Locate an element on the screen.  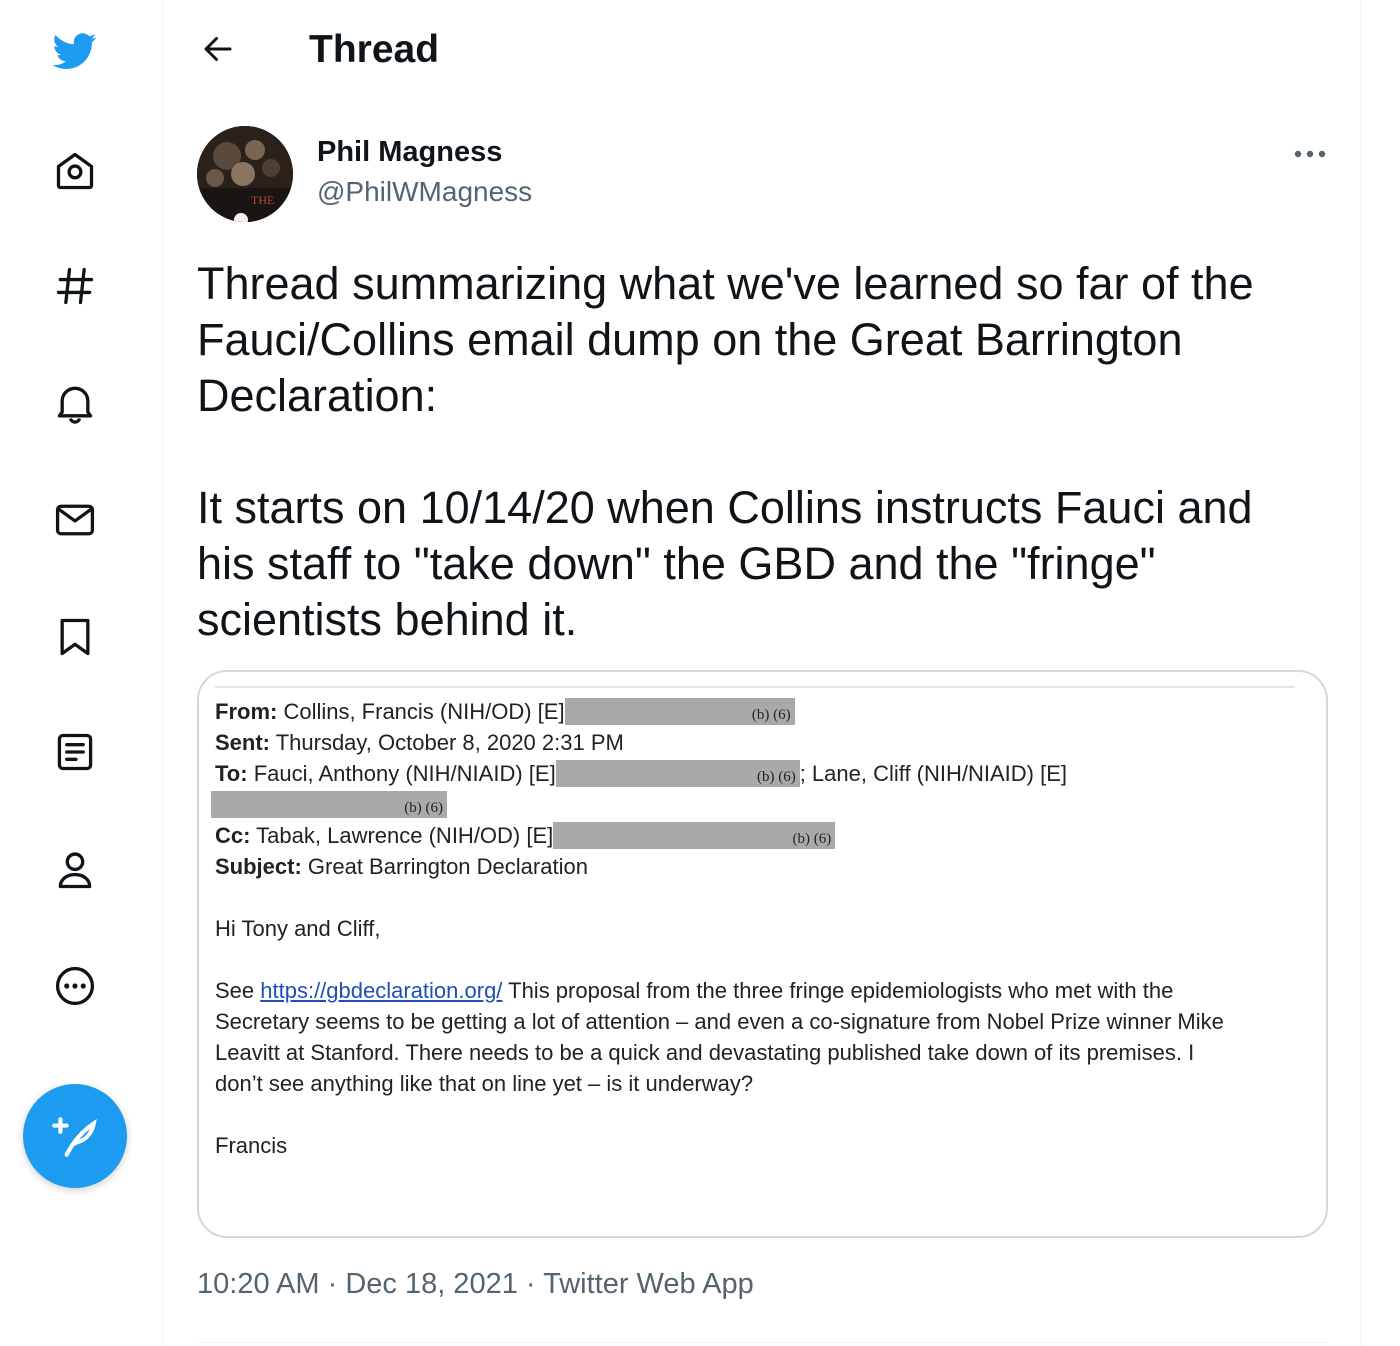
svg-text: THE is located at coordinates (262, 200).